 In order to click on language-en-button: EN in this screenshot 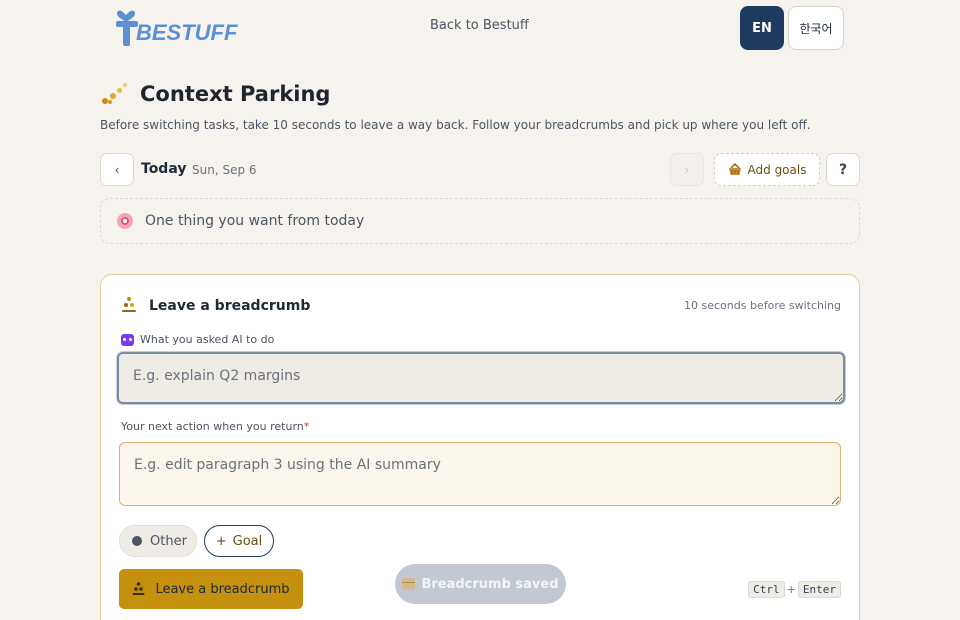, I will do `click(762, 28)`.